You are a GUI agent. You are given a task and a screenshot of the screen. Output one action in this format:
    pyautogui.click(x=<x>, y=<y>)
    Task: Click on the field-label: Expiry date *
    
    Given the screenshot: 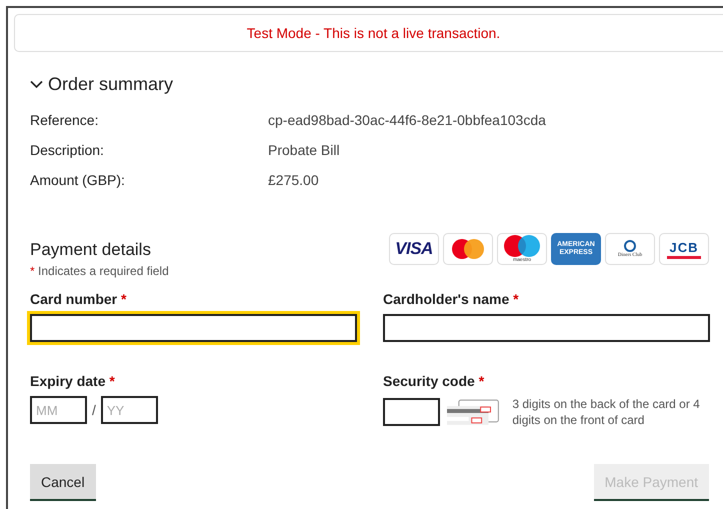 What is the action you would take?
    pyautogui.click(x=73, y=381)
    